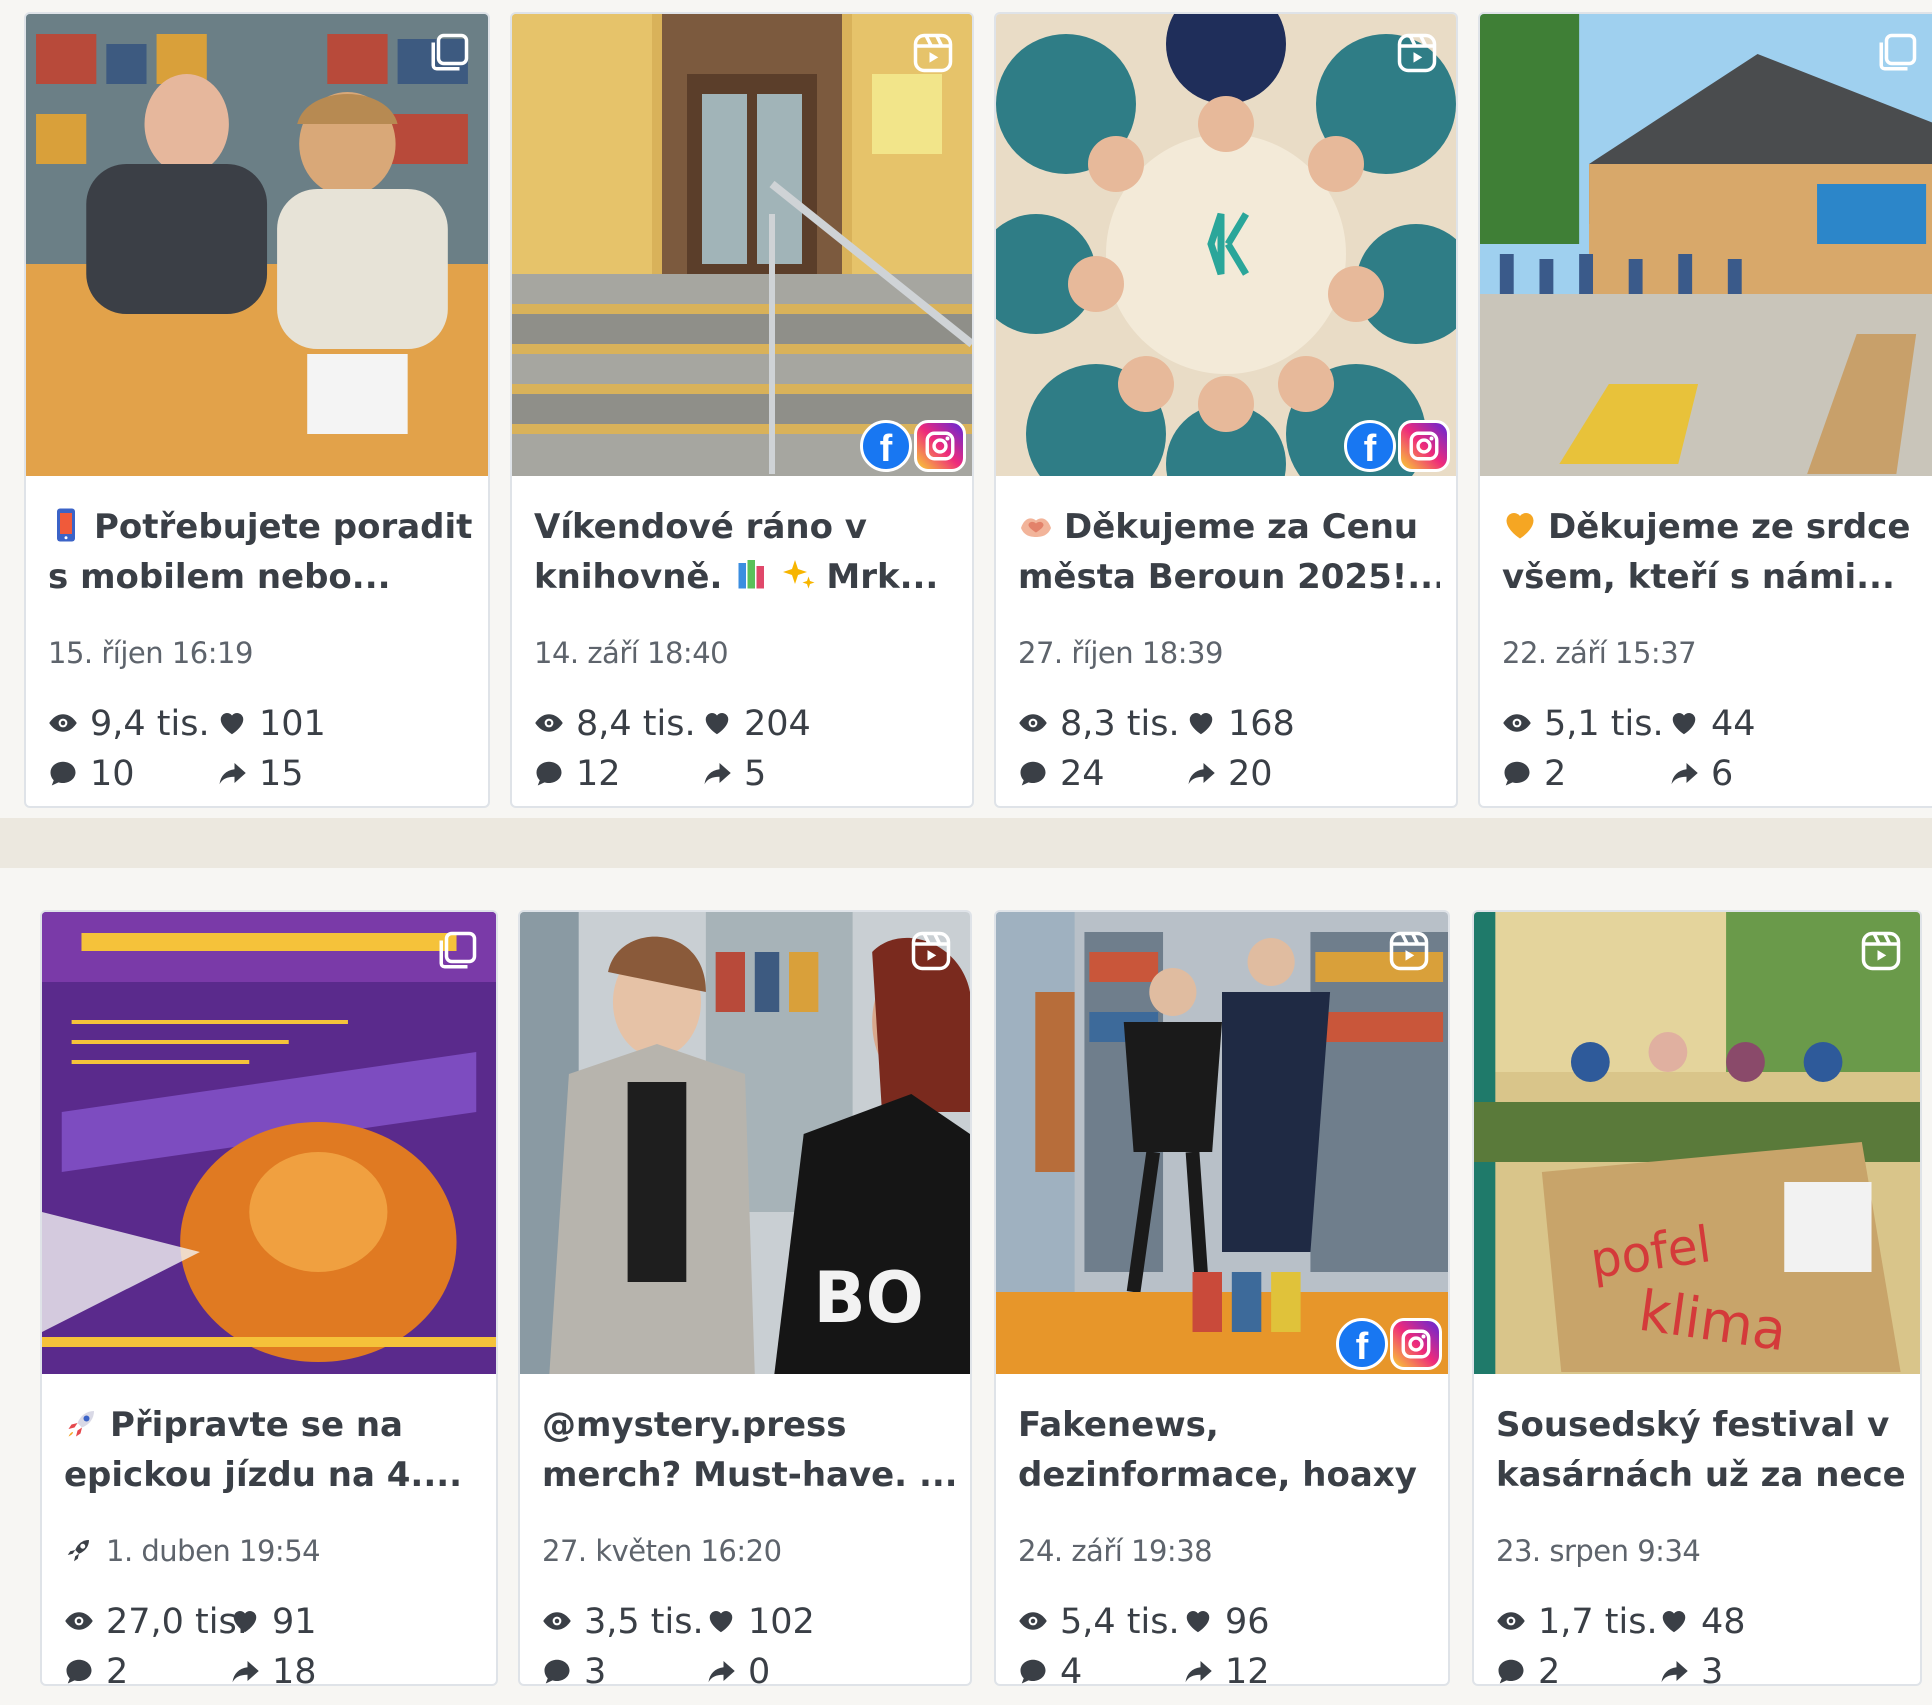 The width and height of the screenshot is (1932, 1705). What do you see at coordinates (292, 724) in the screenshot?
I see `stat-likes-value: 101` at bounding box center [292, 724].